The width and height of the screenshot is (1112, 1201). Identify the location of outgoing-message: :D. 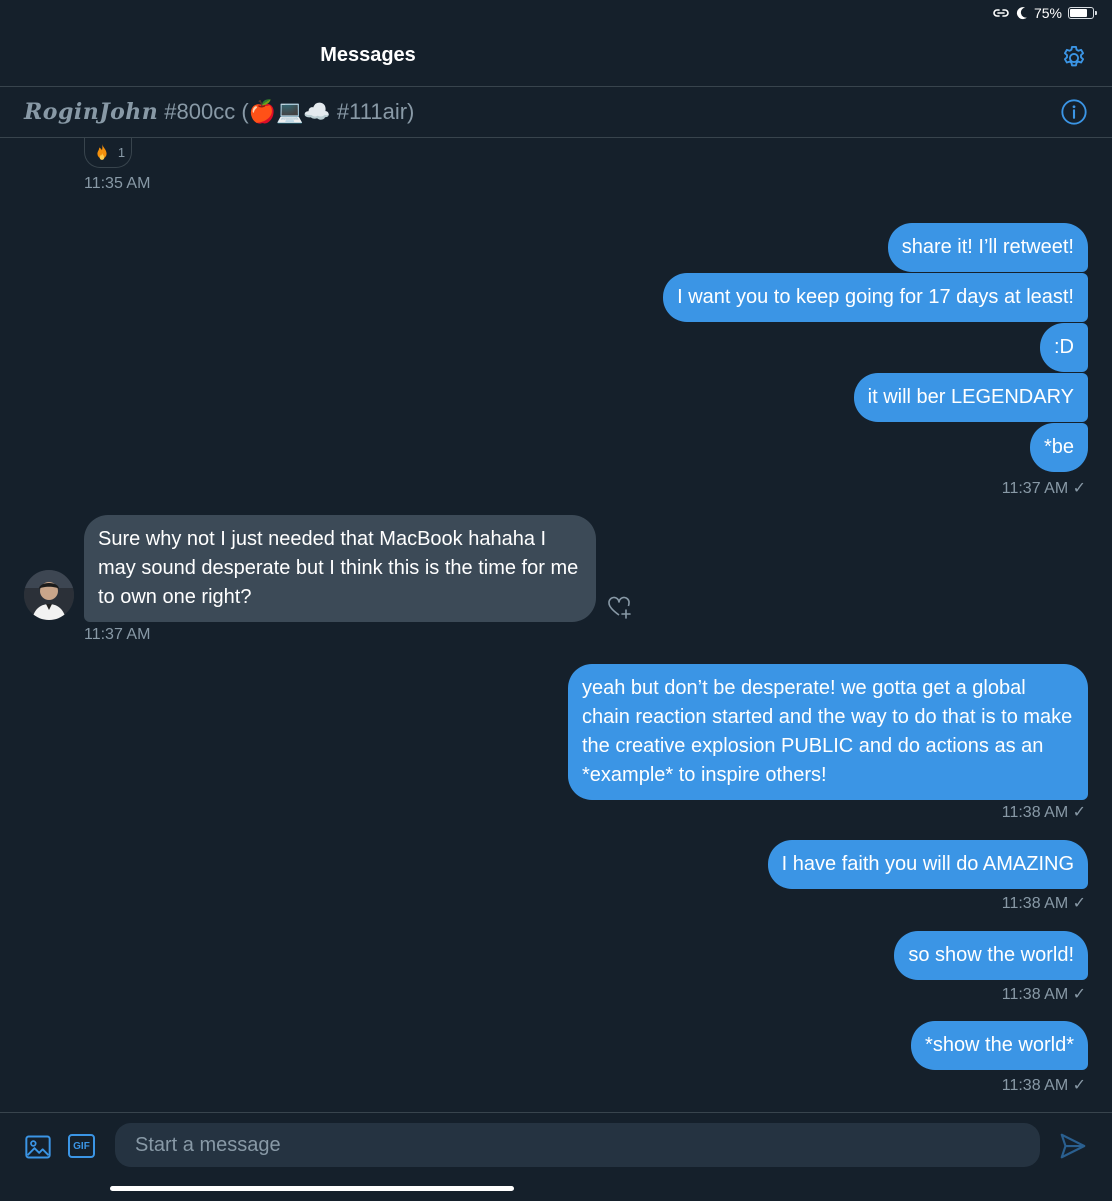
(1064, 347).